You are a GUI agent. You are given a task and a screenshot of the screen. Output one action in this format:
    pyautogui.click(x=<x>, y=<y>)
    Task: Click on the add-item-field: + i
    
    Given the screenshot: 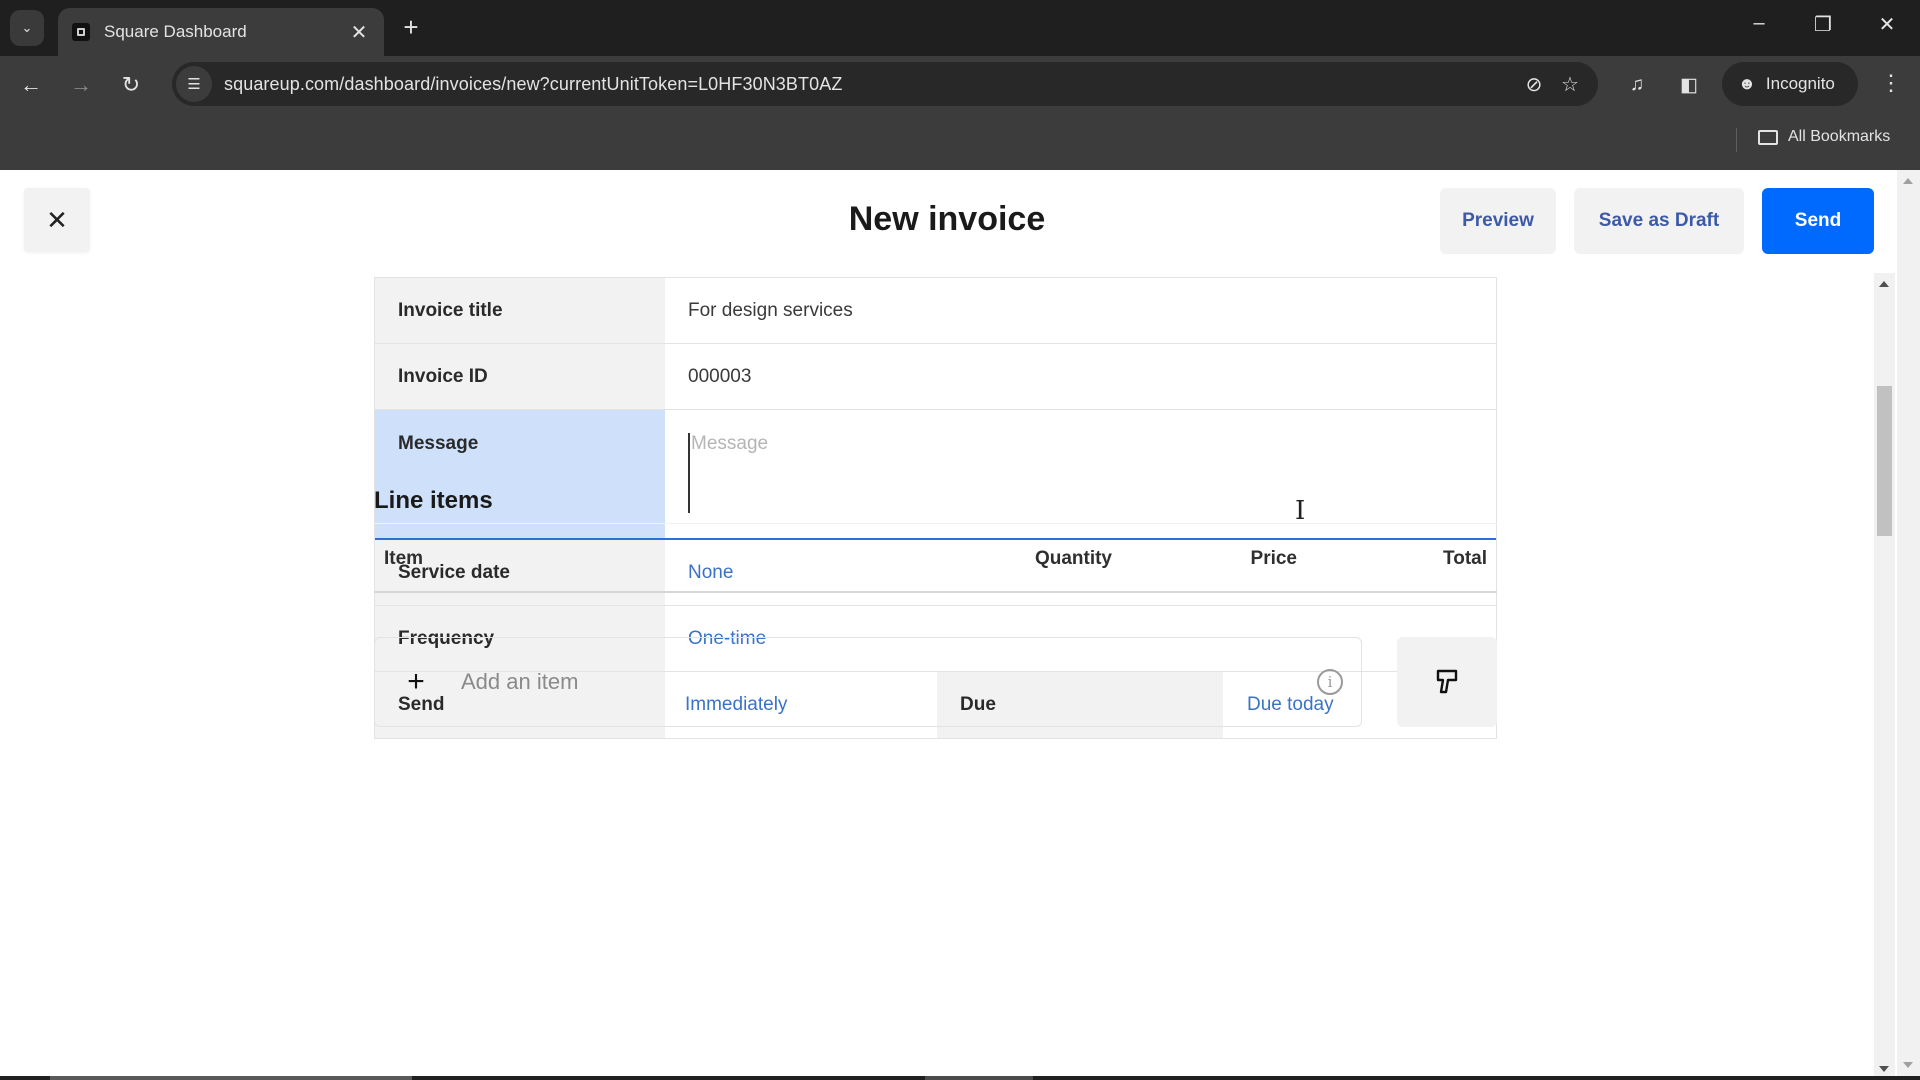 What is the action you would take?
    pyautogui.click(x=868, y=682)
    